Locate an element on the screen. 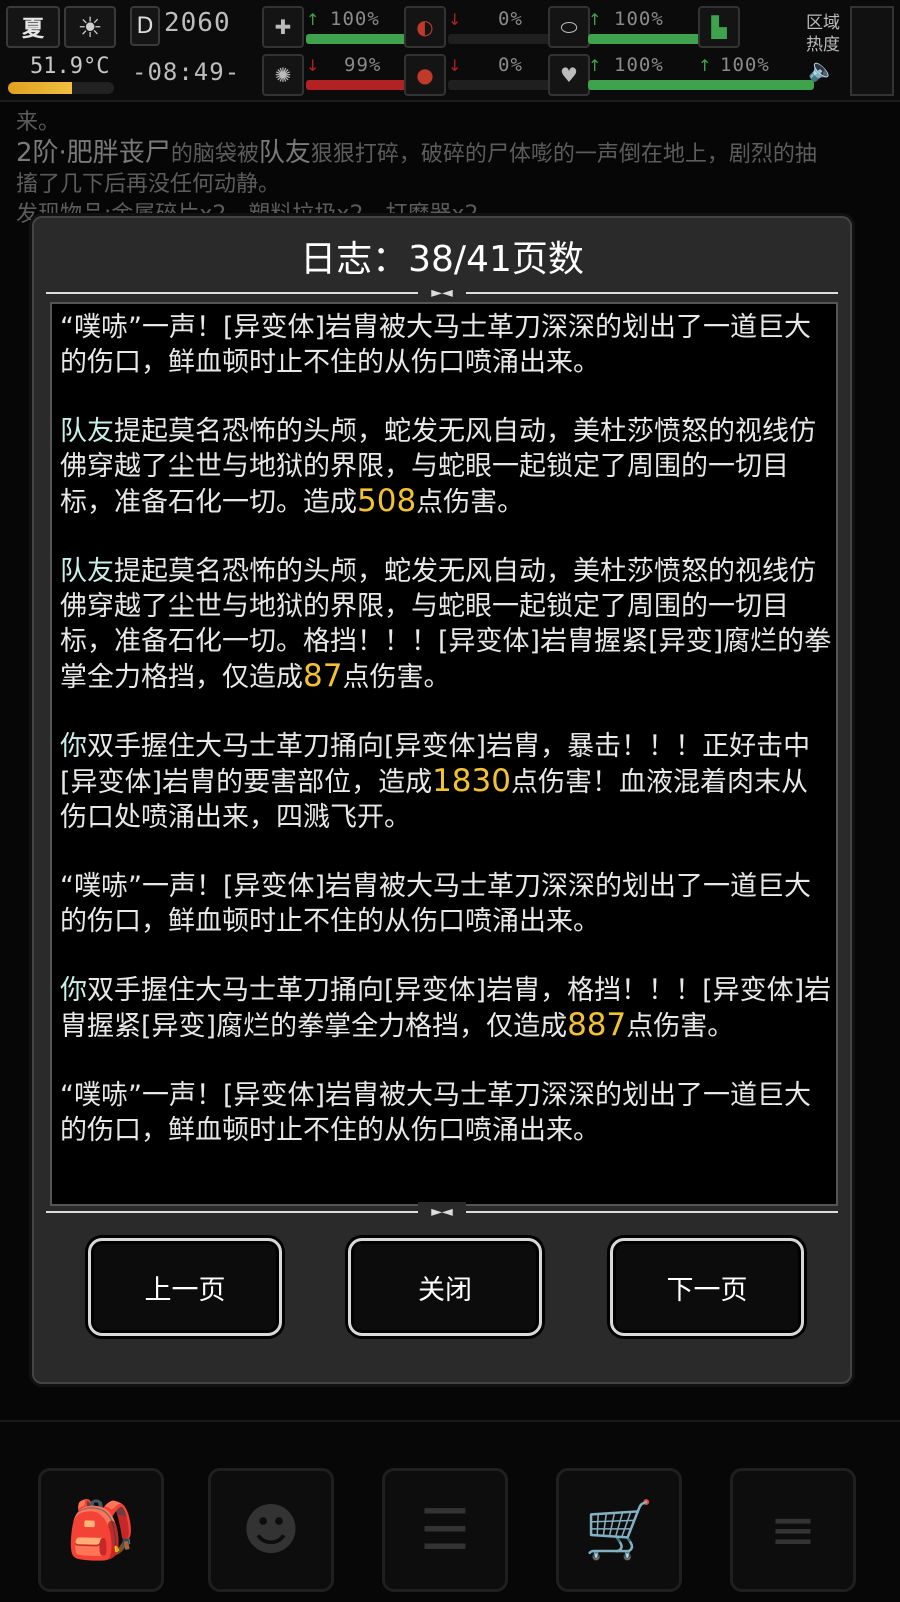  heart-icon: ♥ is located at coordinates (569, 75).